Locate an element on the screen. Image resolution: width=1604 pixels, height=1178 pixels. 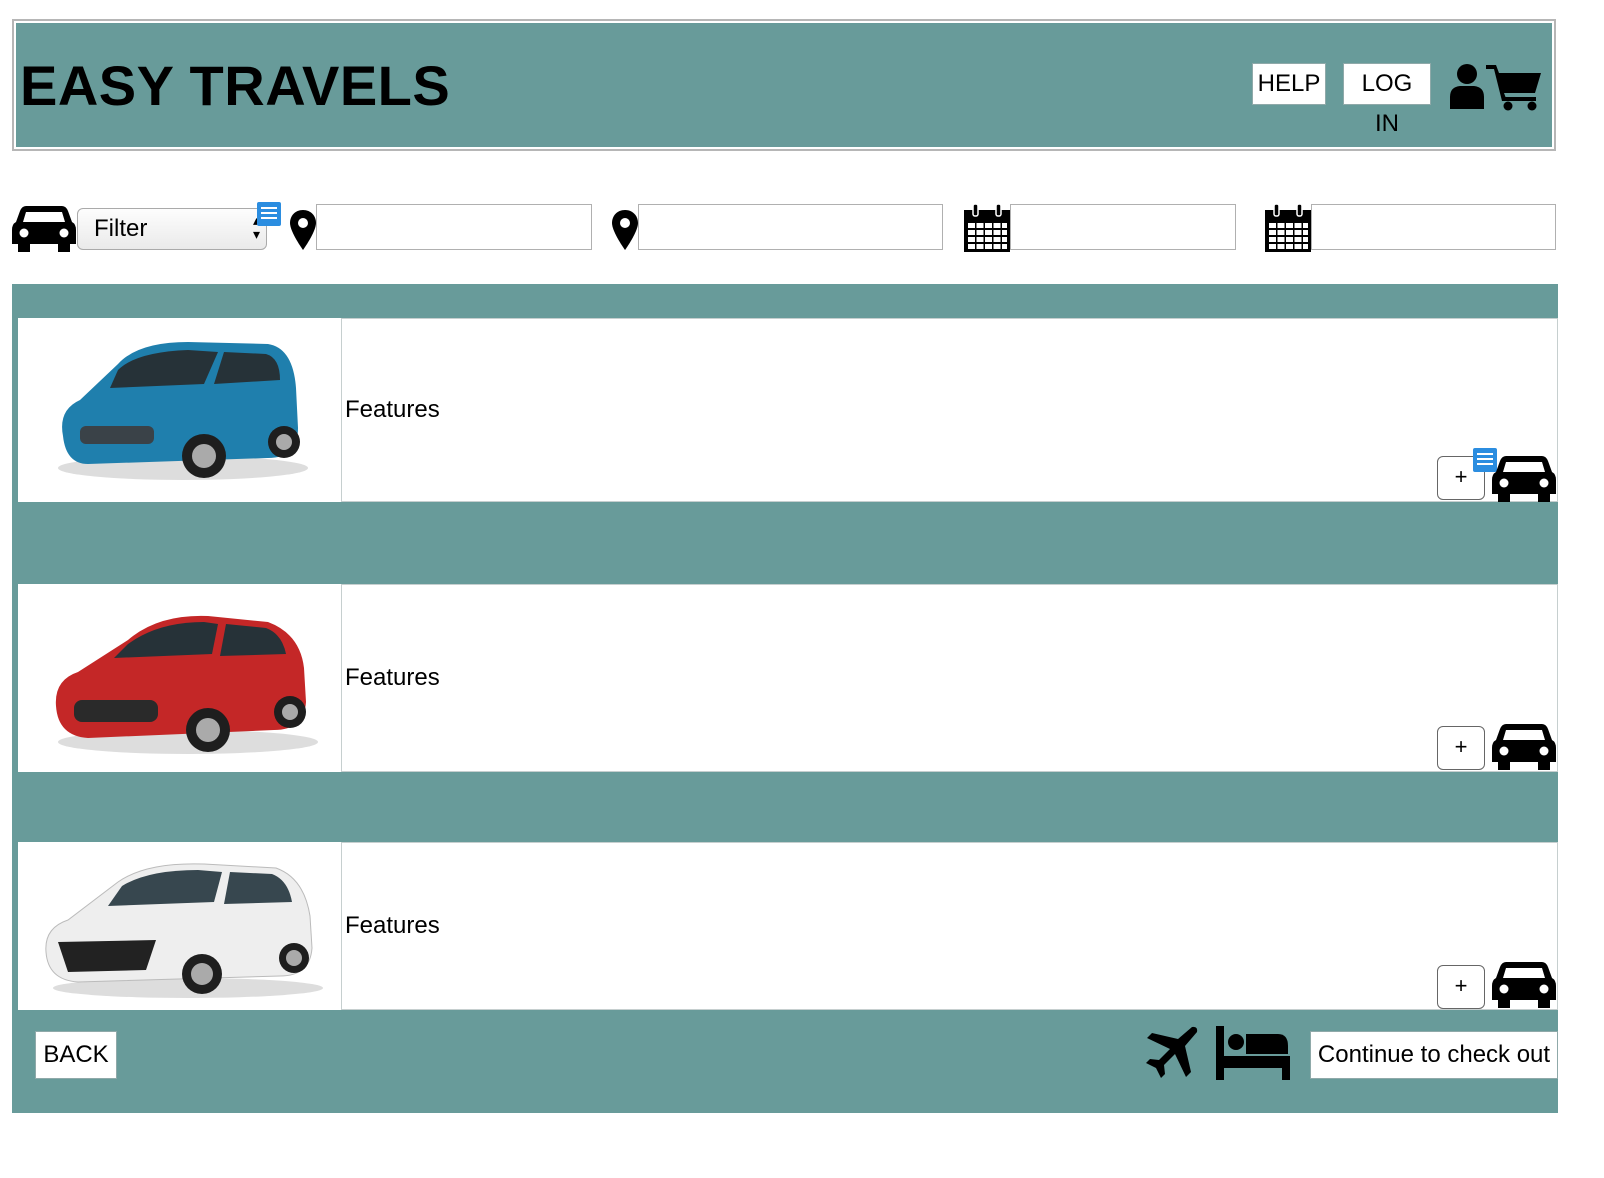
user-icon is located at coordinates (1467, 88).